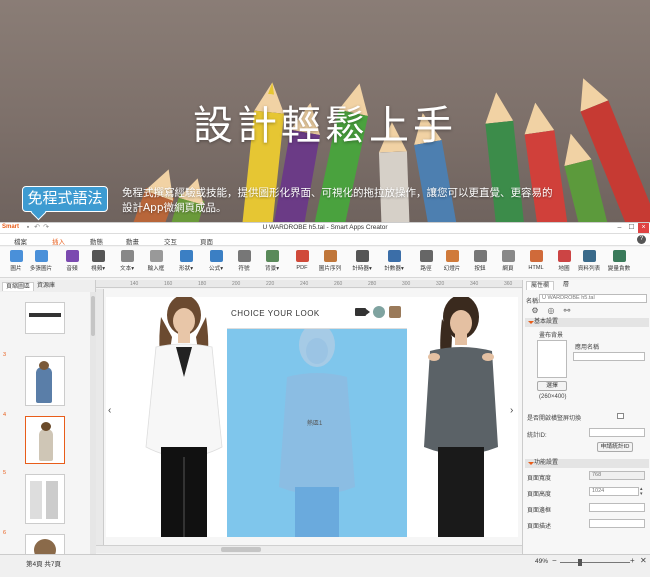  What do you see at coordinates (619, 263) in the screenshot?
I see `ribbon-variable-button: 變量貪數` at bounding box center [619, 263].